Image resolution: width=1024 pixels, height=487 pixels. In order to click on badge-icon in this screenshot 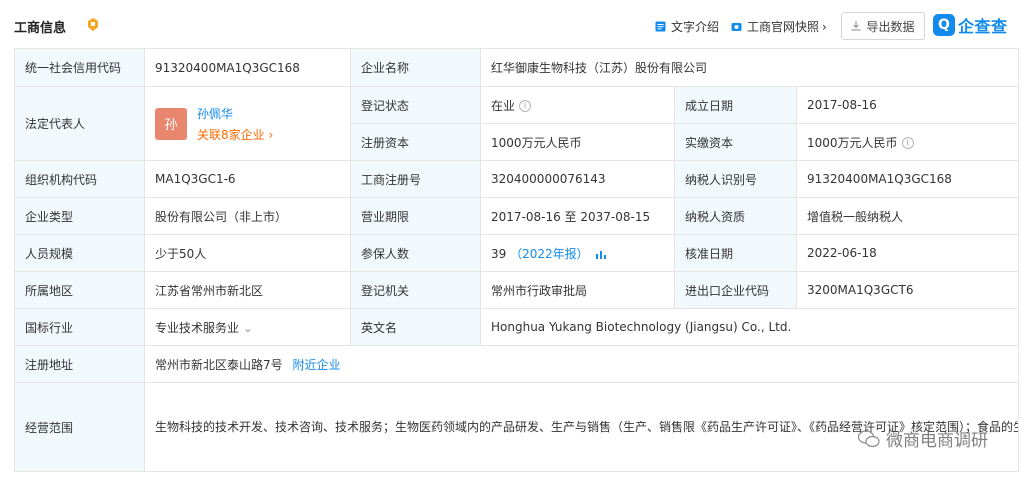, I will do `click(93, 24)`.